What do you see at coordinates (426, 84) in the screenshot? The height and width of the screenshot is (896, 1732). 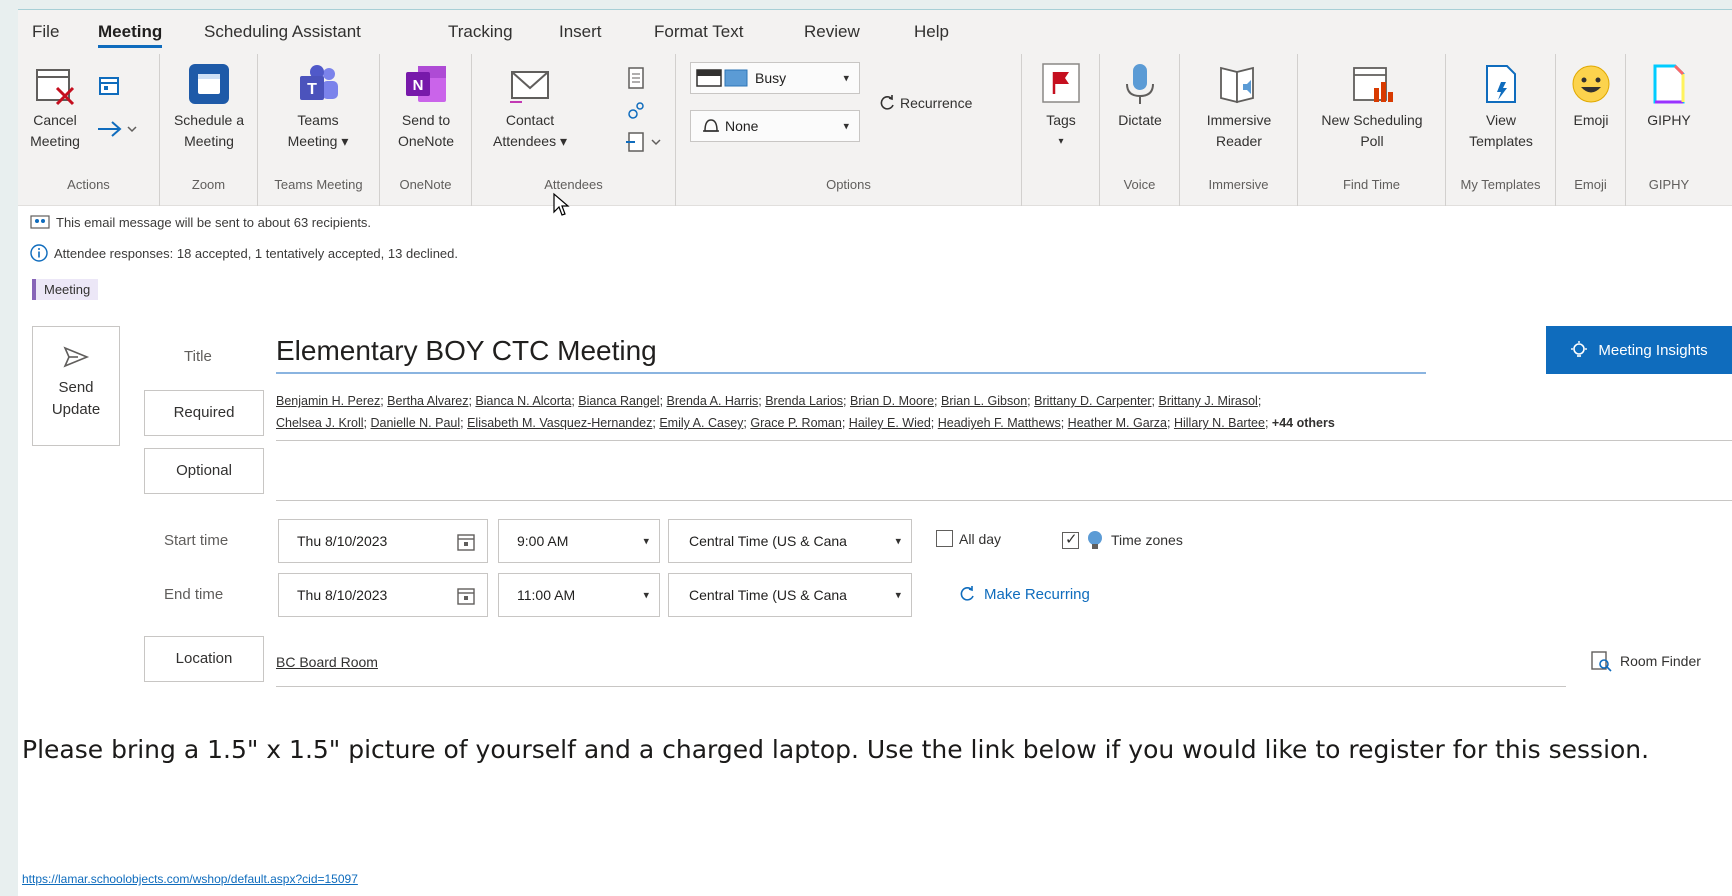 I see `onenote-icon: N` at bounding box center [426, 84].